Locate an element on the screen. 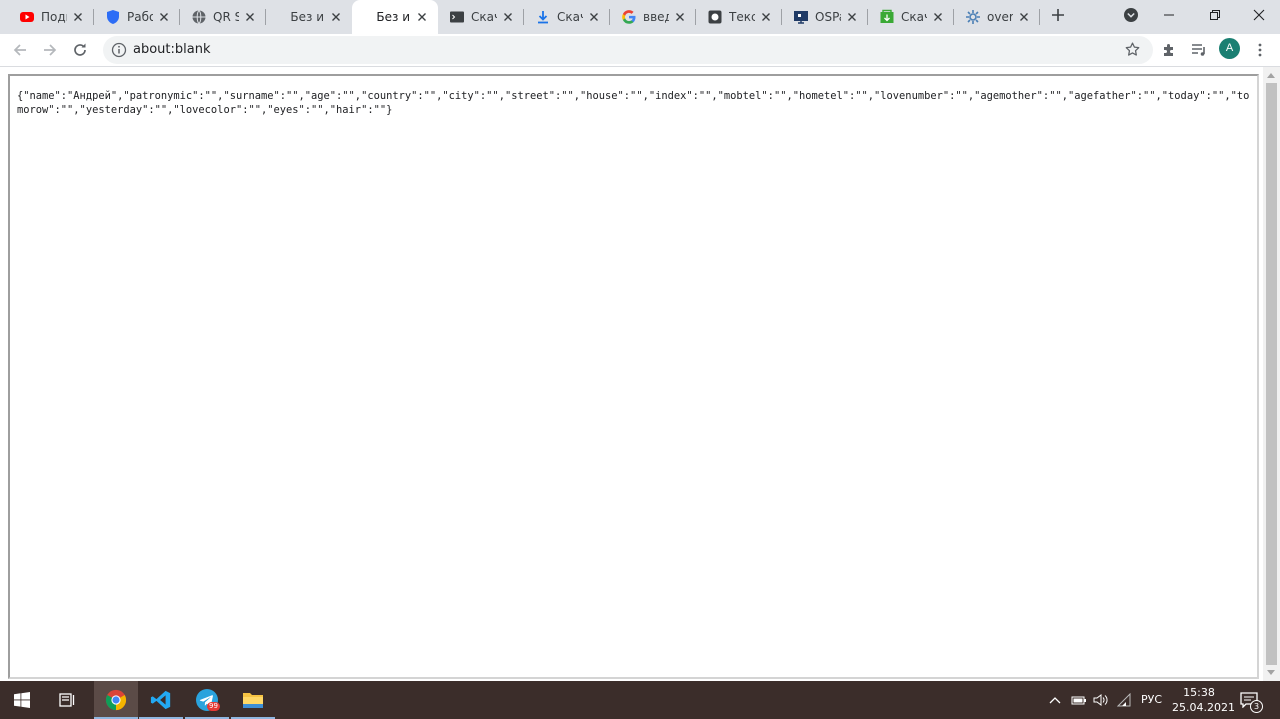 The height and width of the screenshot is (719, 1280). chrome-icon is located at coordinates (116, 700).